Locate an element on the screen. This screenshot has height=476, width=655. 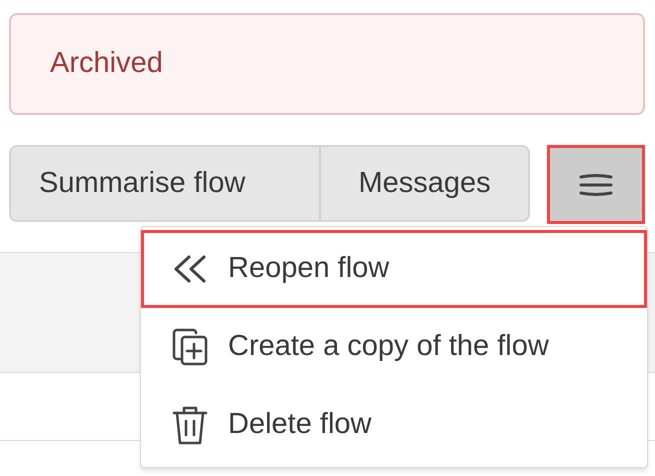
menu-icon is located at coordinates (596, 185).